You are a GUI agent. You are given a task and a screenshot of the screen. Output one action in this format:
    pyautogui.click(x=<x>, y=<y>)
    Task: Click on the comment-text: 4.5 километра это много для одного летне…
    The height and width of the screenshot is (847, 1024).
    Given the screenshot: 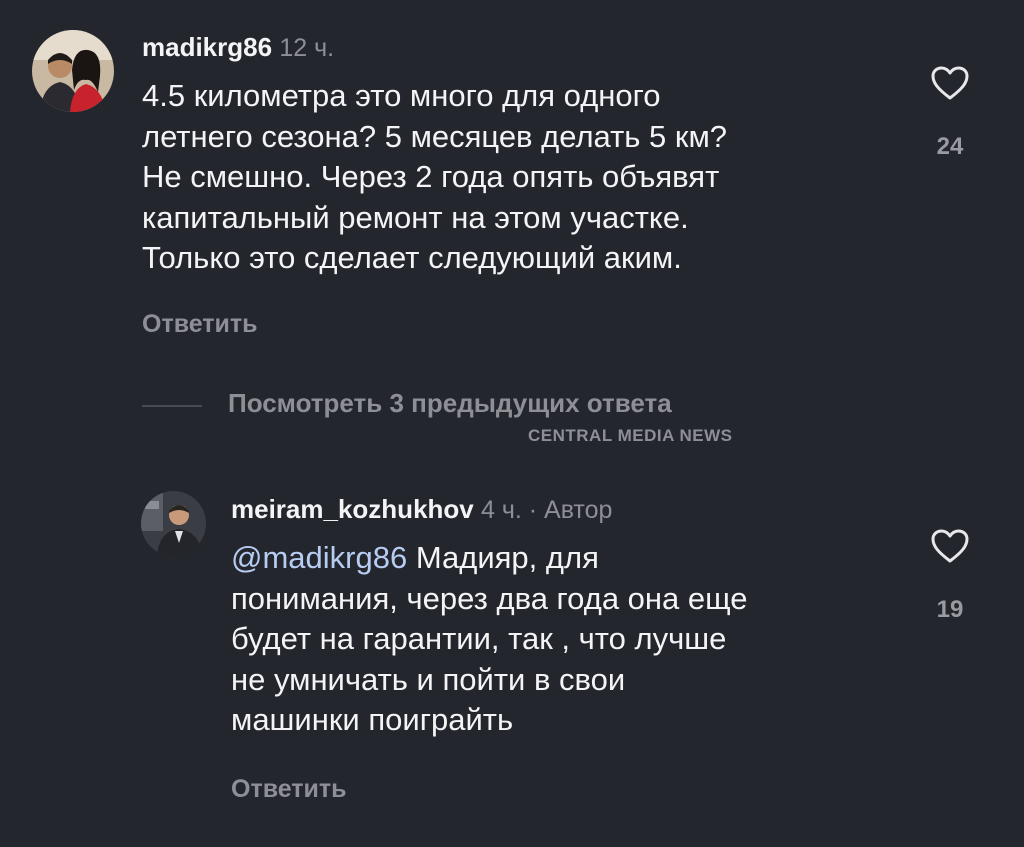 What is the action you would take?
    pyautogui.click(x=435, y=176)
    